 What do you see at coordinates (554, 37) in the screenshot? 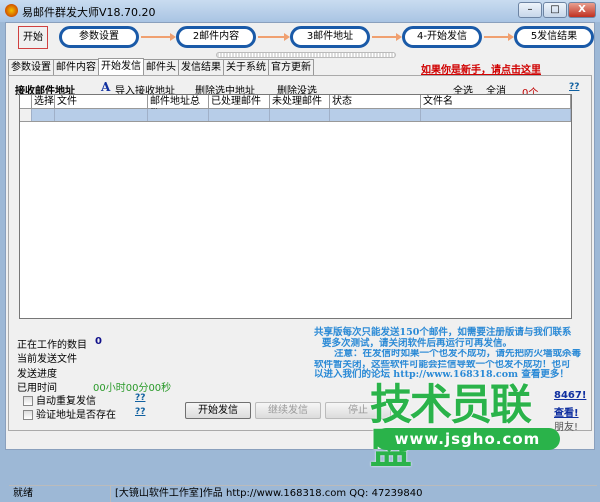
I see `workflow-step-result: 5发信结果` at bounding box center [554, 37].